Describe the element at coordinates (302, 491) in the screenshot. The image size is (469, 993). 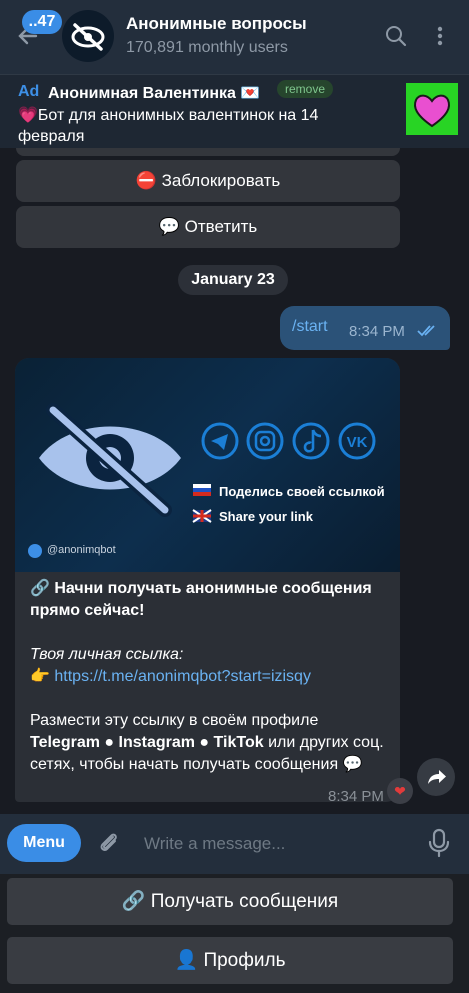
I see `share-ru-text: Поделись своей ссылкой` at that location.